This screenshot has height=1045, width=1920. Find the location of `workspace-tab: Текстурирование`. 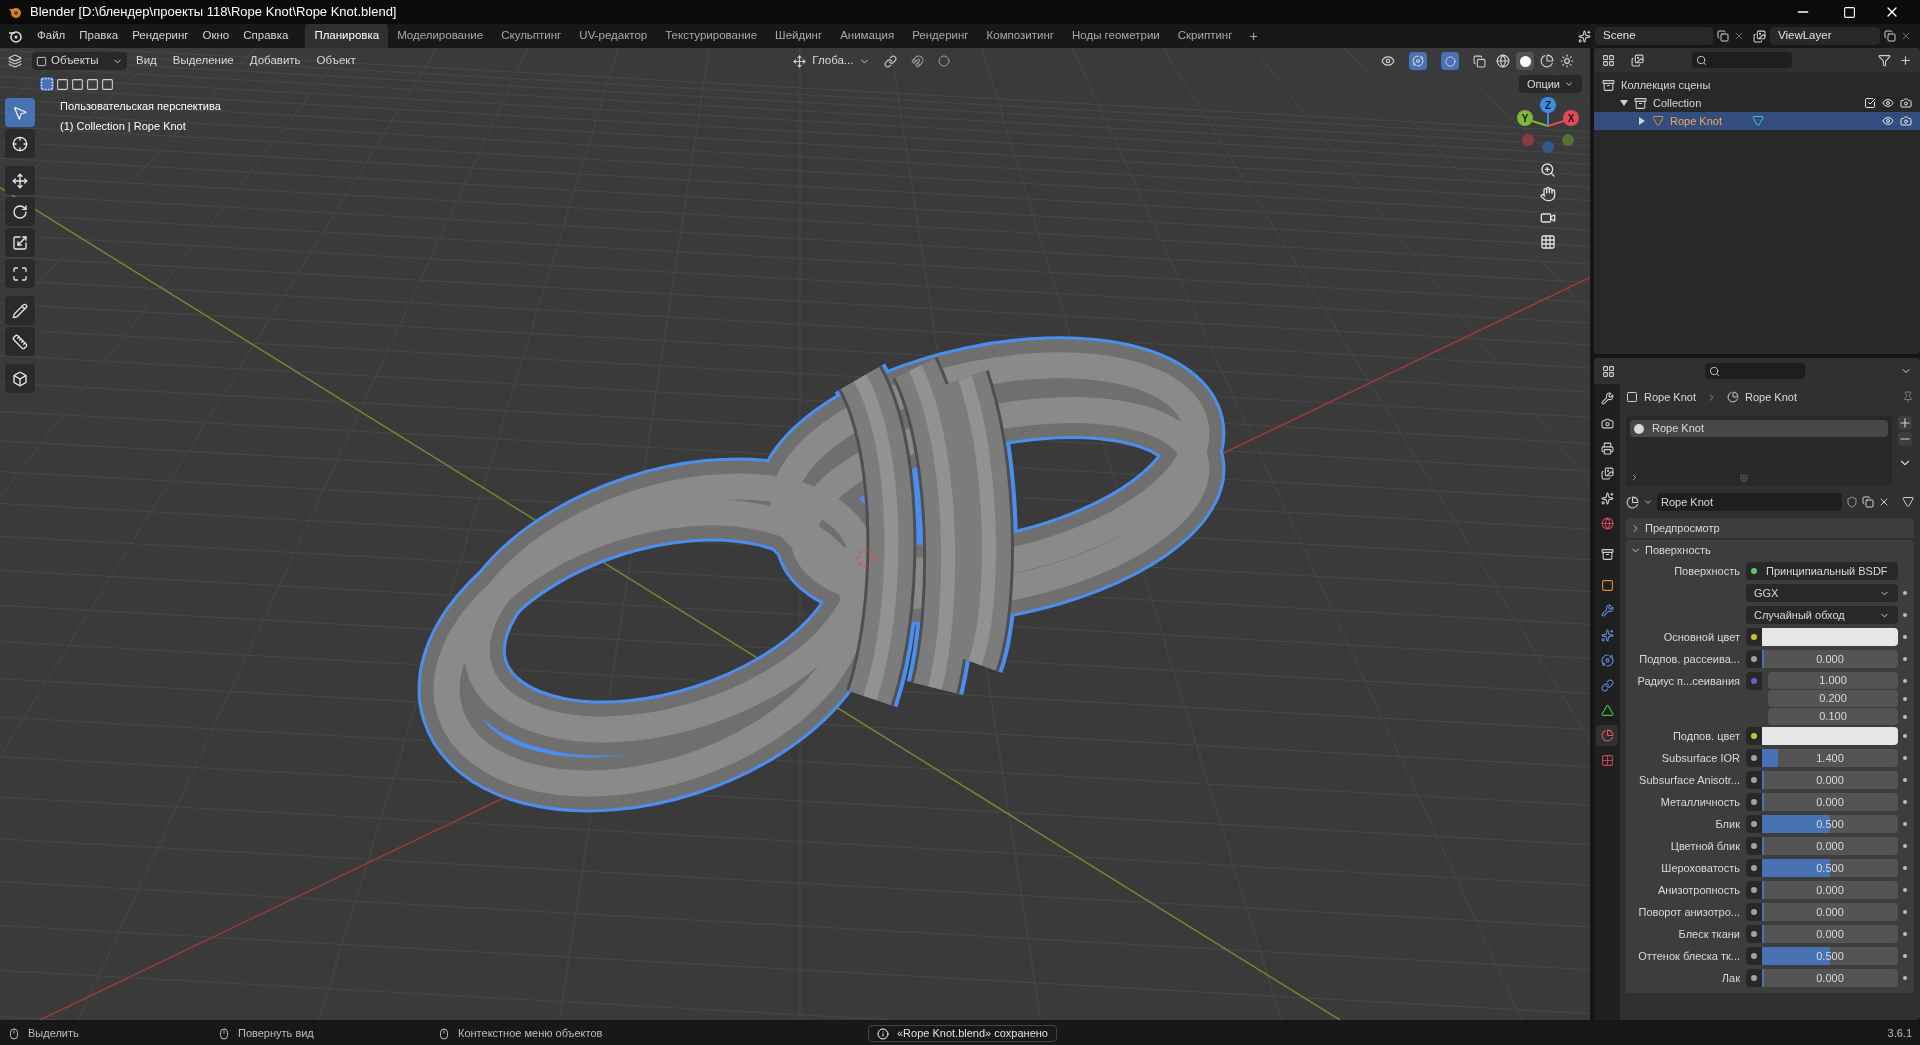

workspace-tab: Текстурирование is located at coordinates (711, 36).